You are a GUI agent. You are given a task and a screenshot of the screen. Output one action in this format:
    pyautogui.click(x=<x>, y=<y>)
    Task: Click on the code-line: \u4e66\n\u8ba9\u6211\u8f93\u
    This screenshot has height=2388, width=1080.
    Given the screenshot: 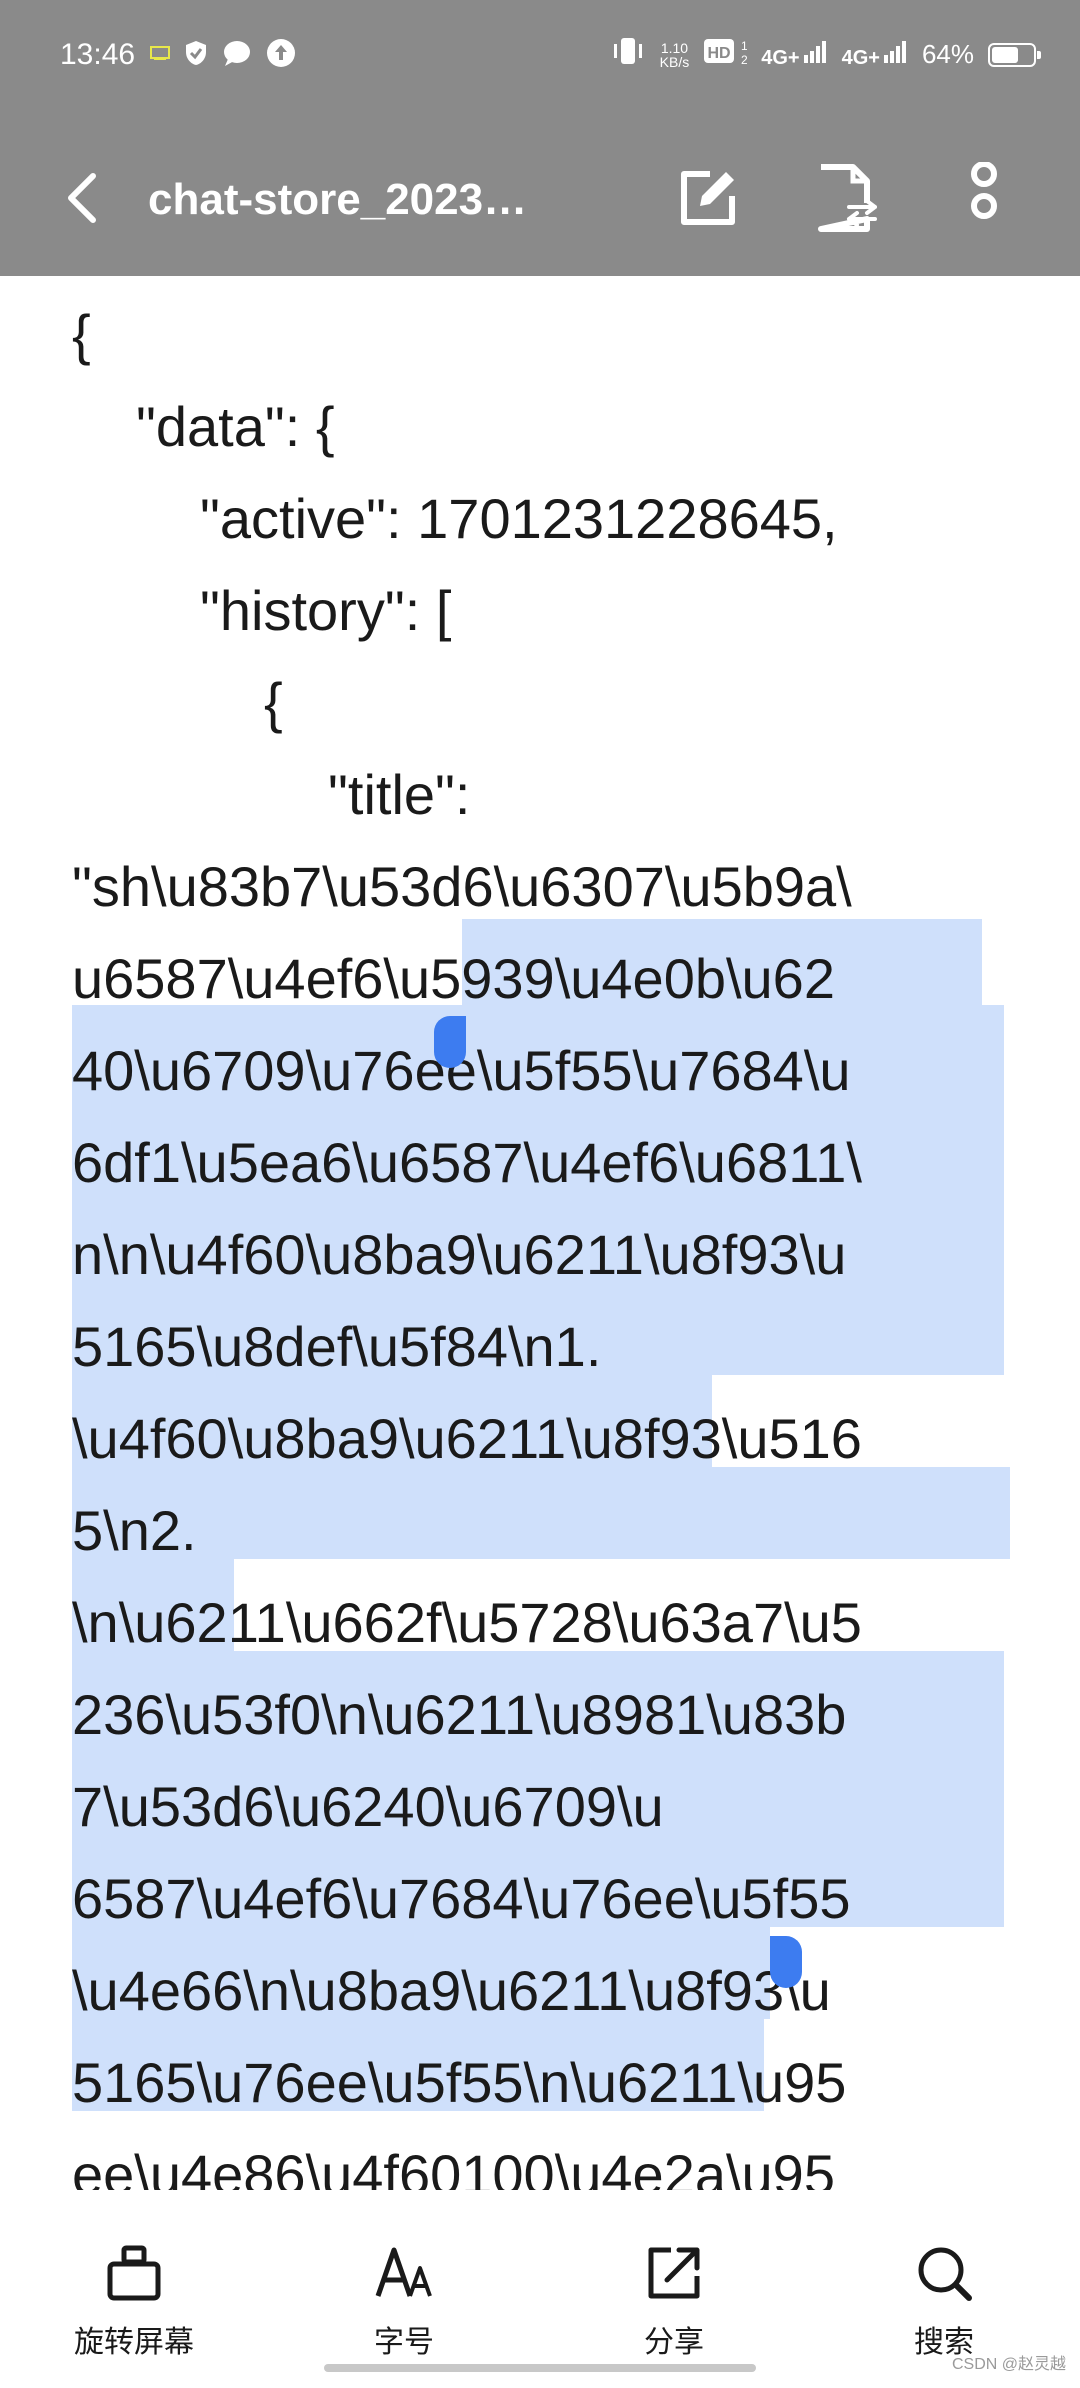 What is the action you would take?
    pyautogui.click(x=451, y=1990)
    